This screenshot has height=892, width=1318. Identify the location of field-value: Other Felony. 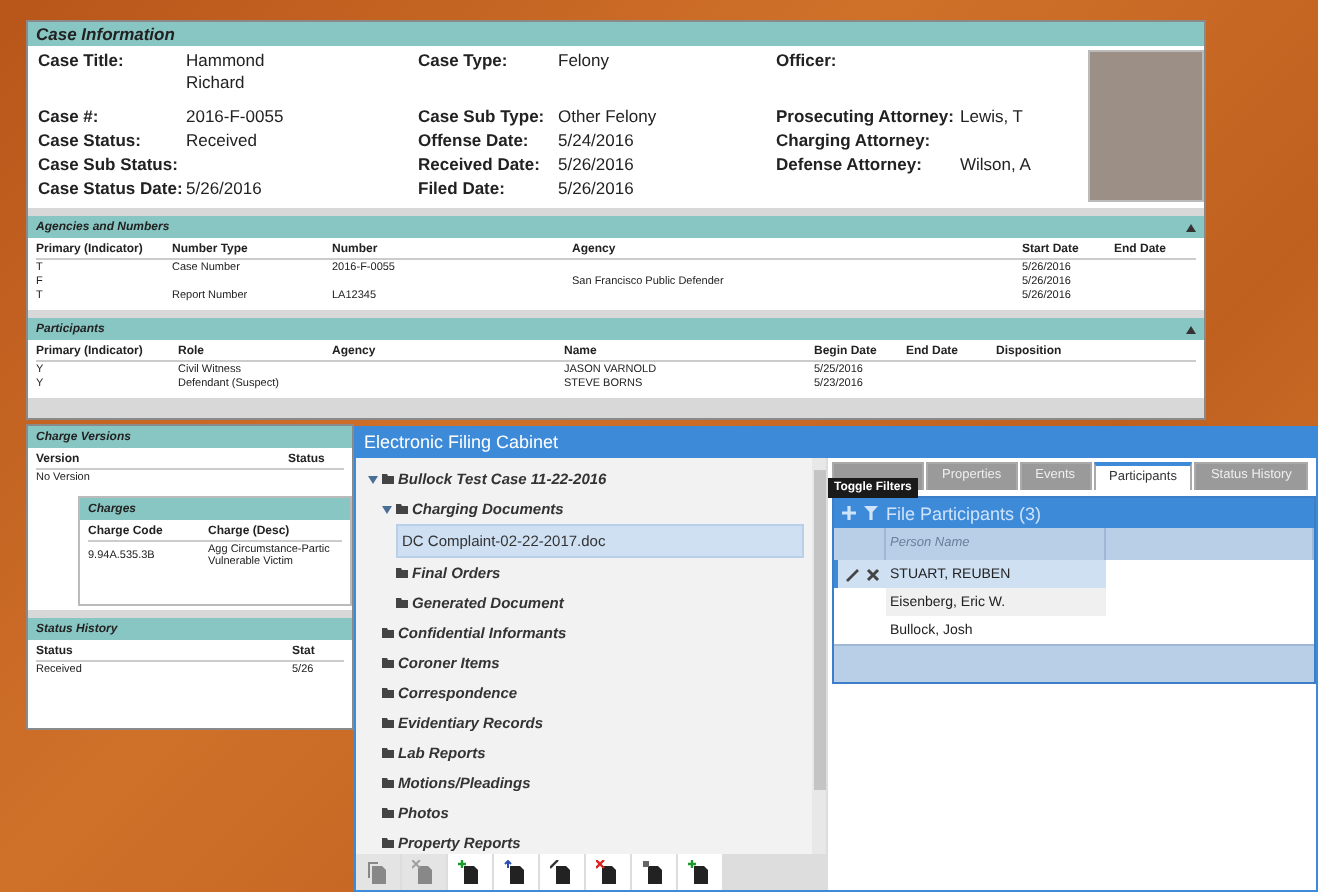
(607, 116).